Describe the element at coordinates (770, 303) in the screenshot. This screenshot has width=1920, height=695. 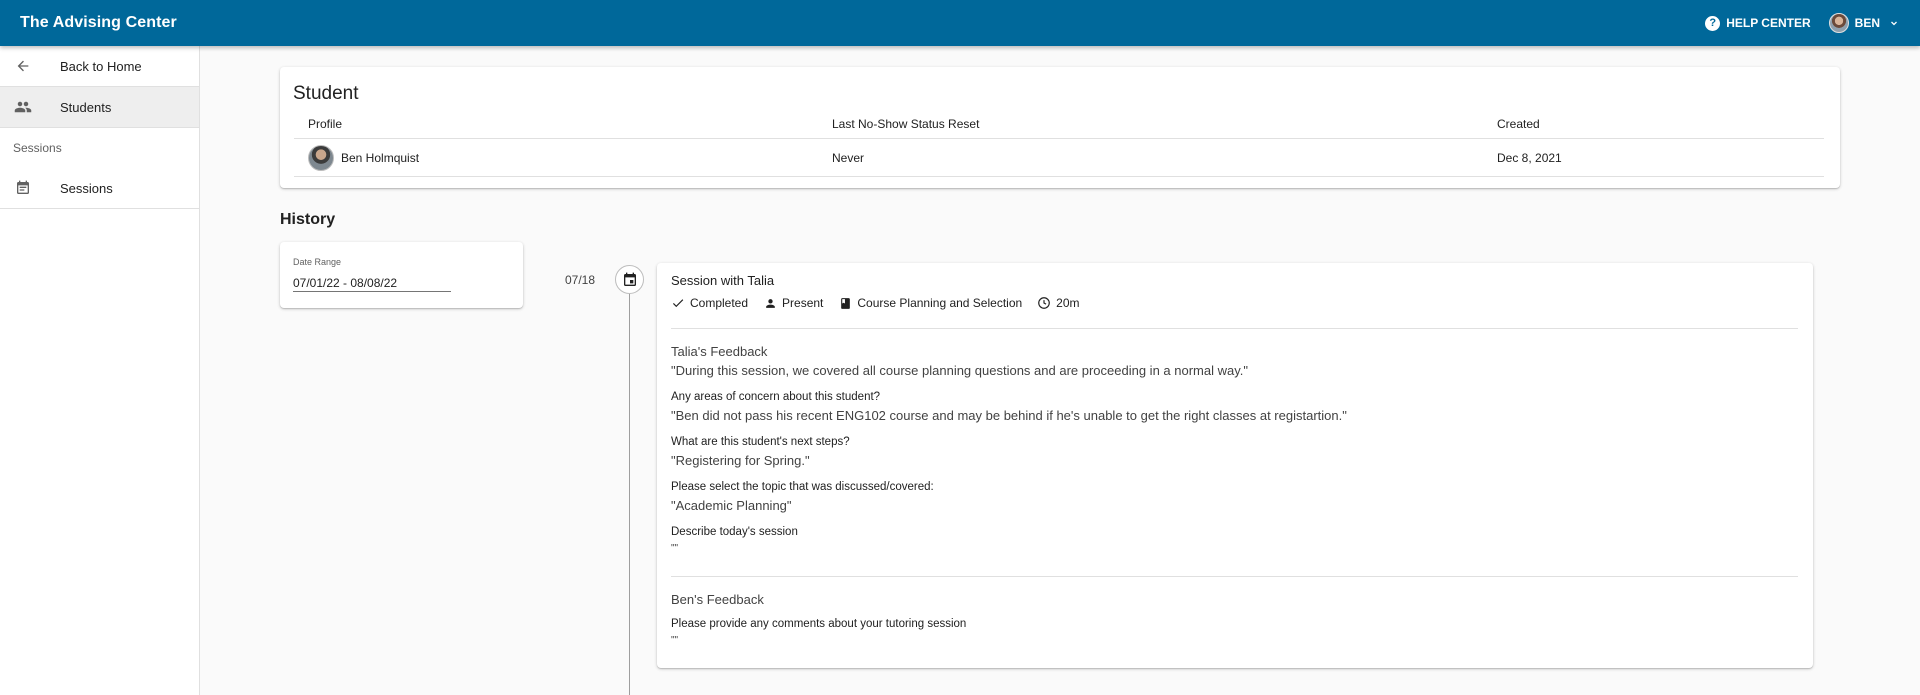
I see `person-icon` at that location.